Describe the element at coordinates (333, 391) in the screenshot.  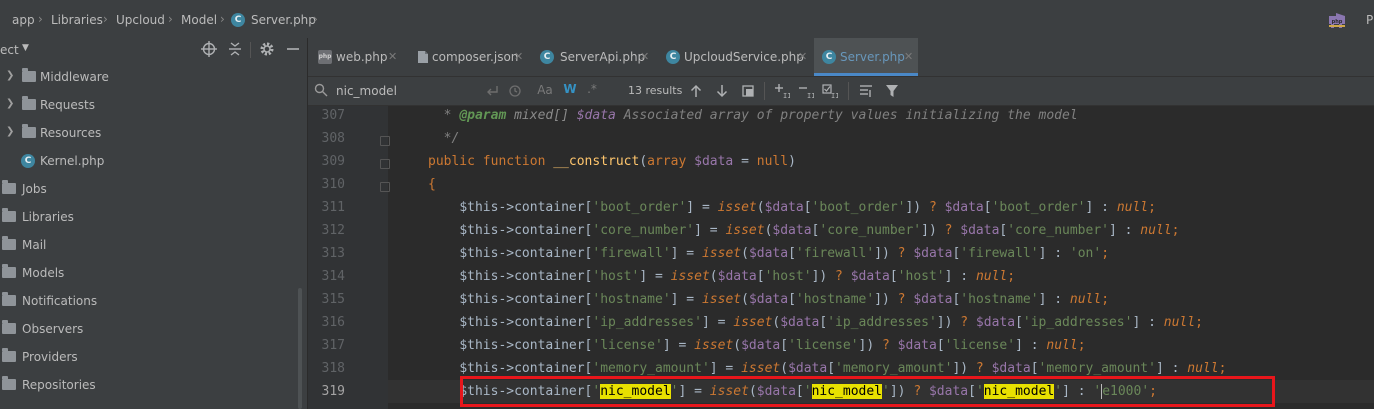
I see `line-number-current: 319` at that location.